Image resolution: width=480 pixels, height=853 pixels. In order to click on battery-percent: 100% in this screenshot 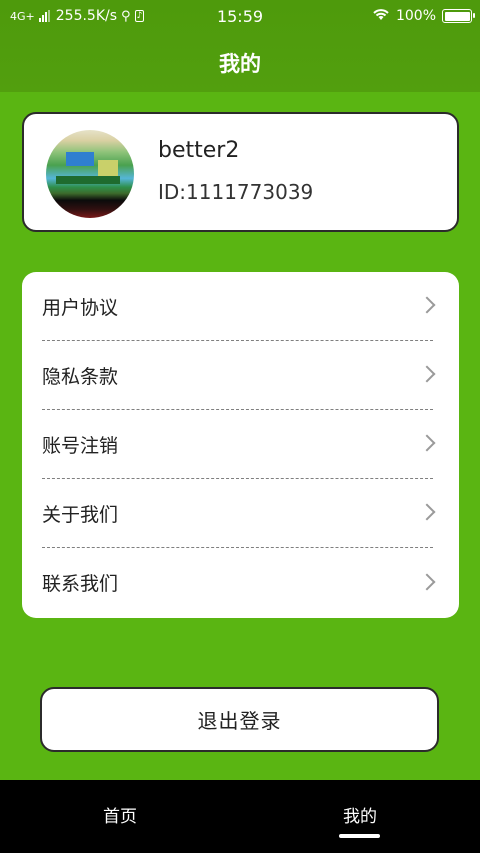, I will do `click(415, 16)`.